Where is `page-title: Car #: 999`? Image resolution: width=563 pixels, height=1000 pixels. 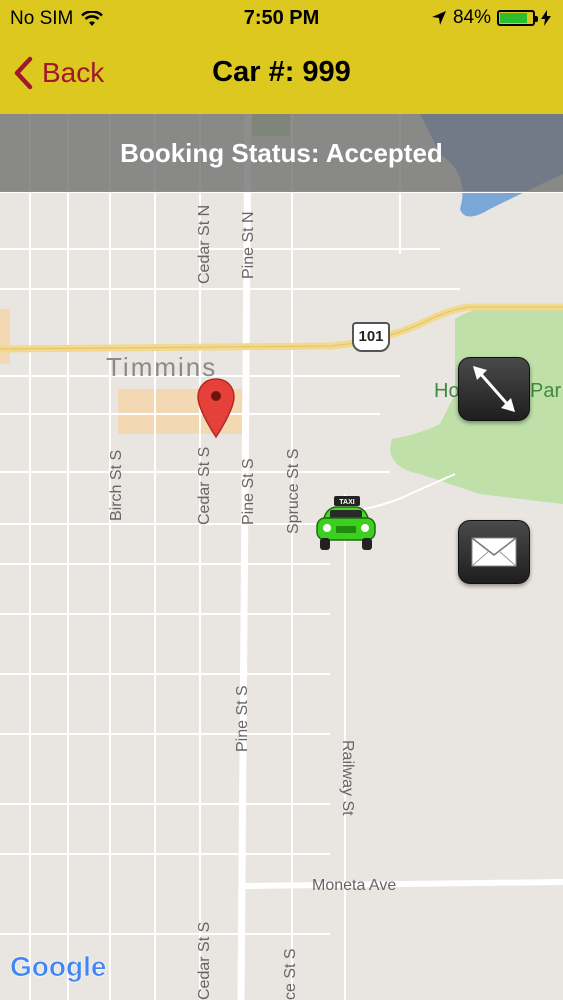 page-title: Car #: 999 is located at coordinates (281, 72).